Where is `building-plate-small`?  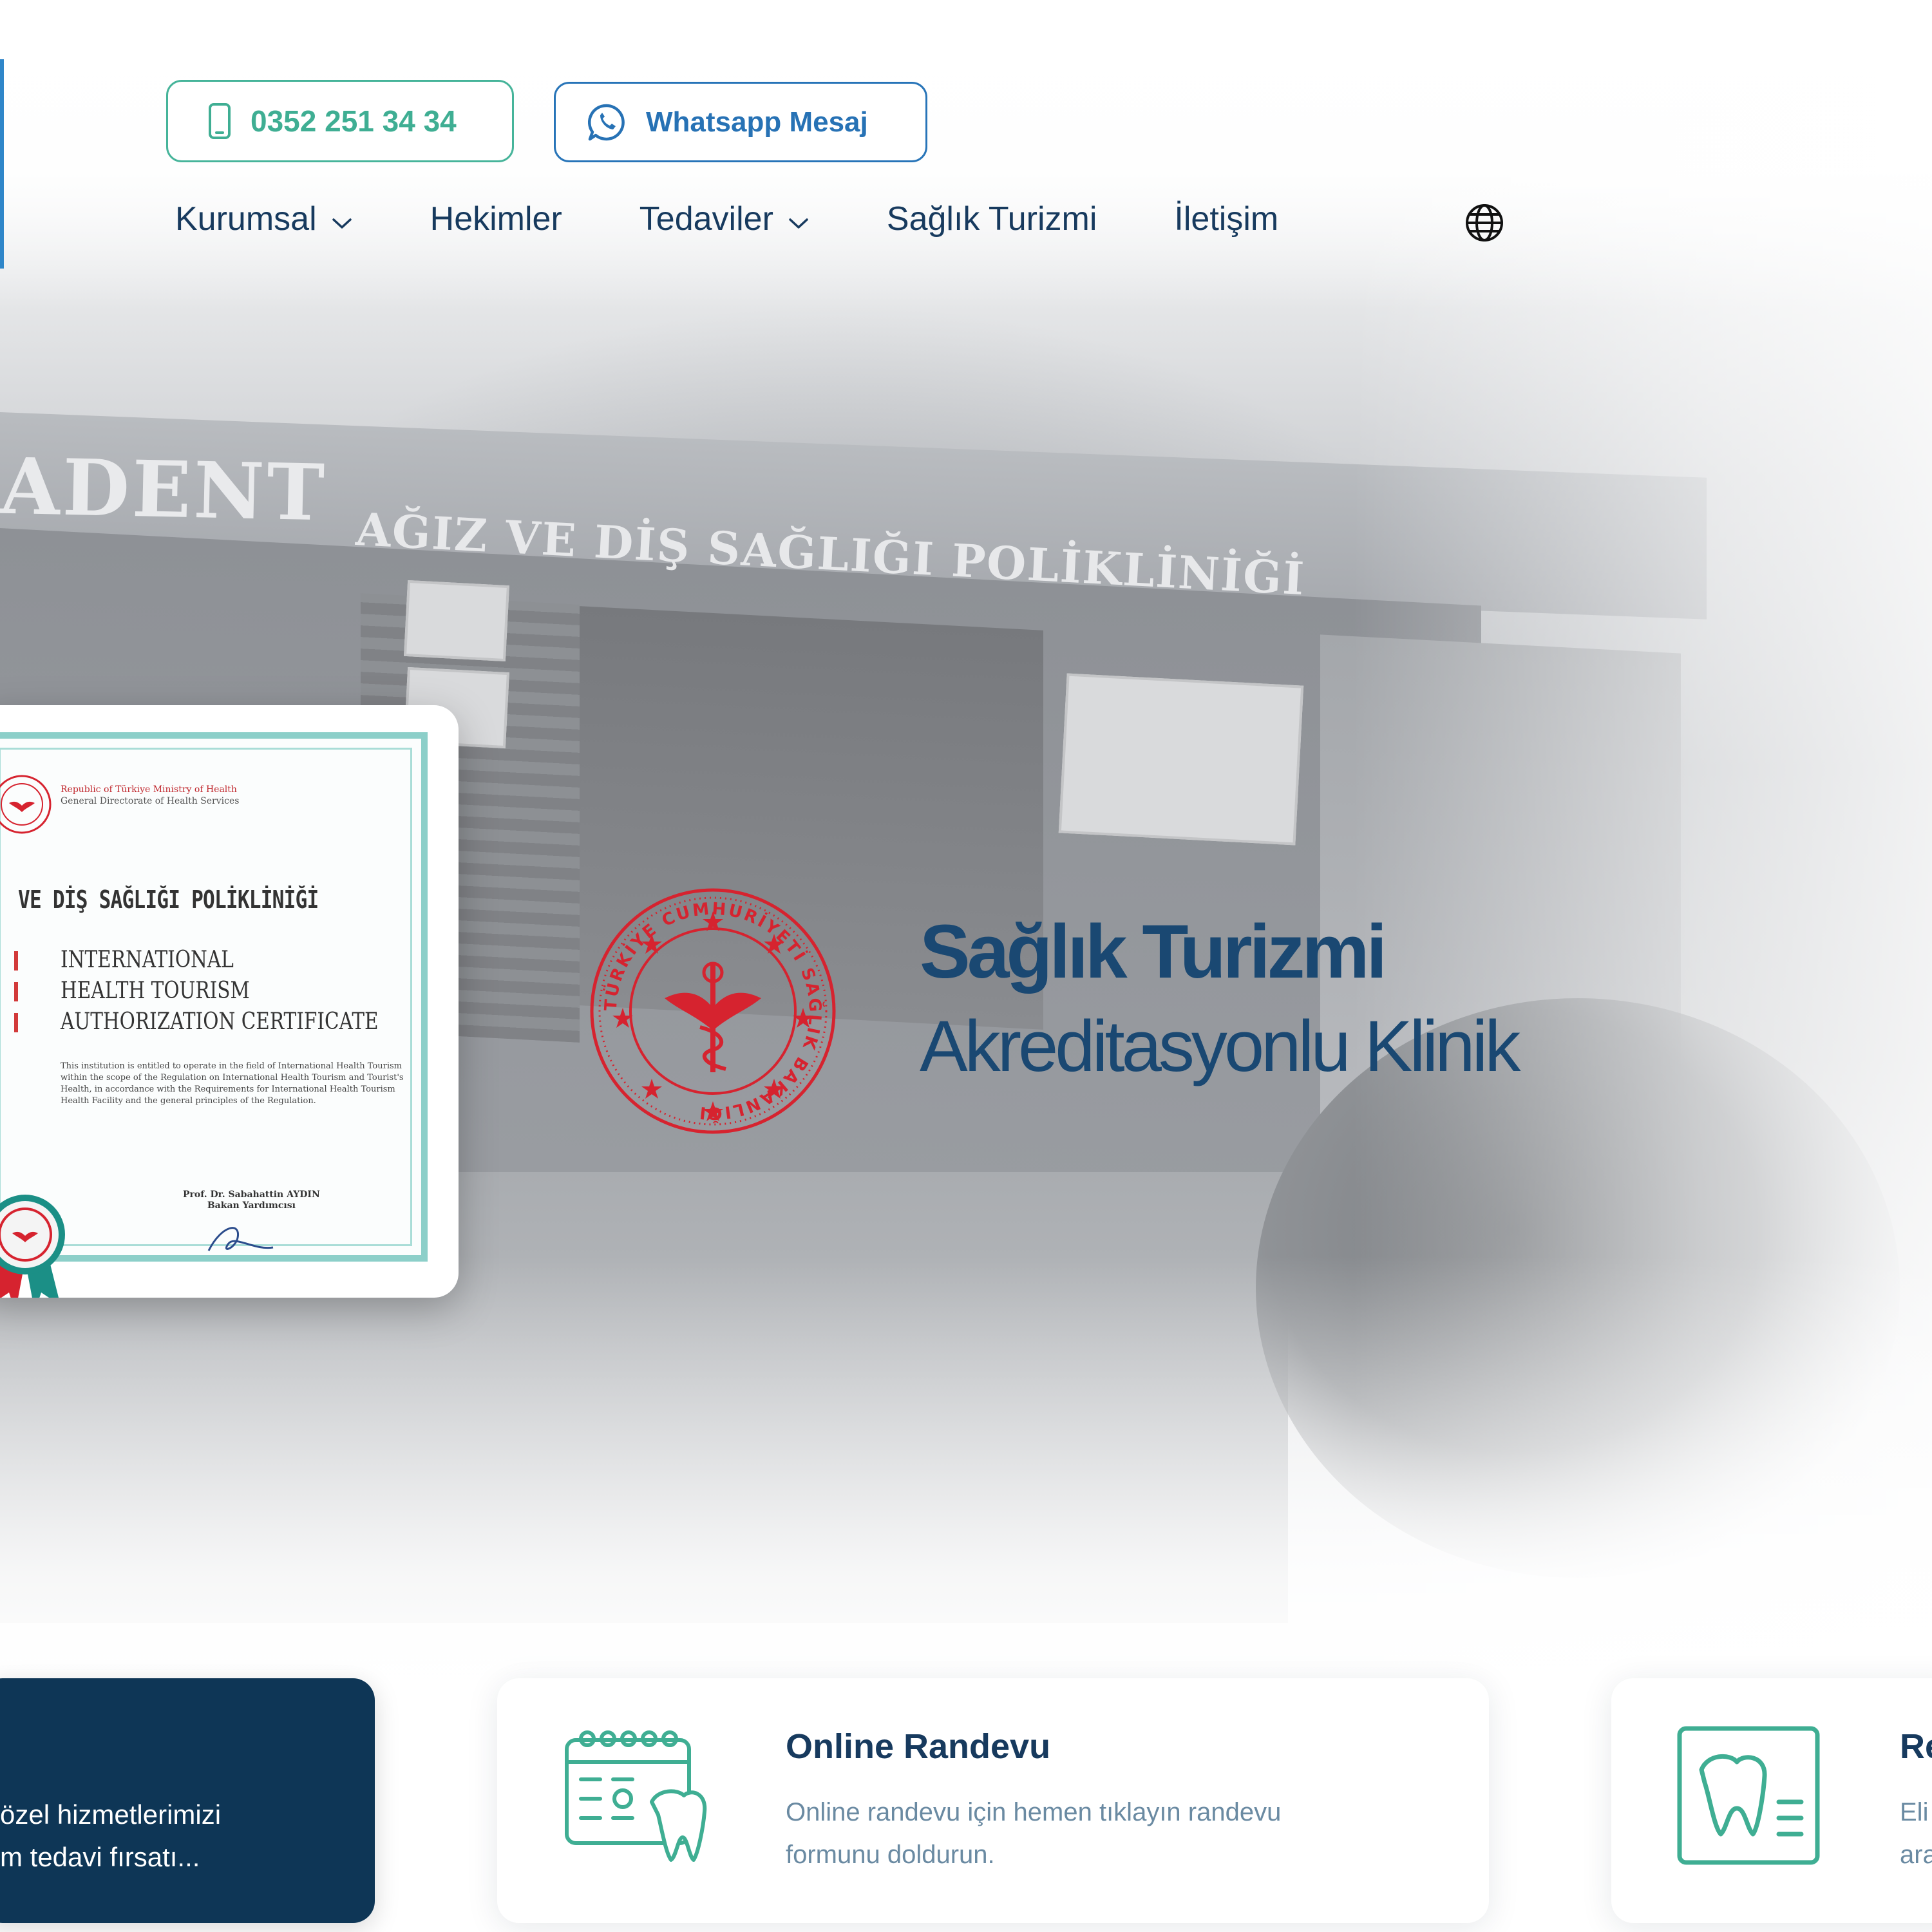 building-plate-small is located at coordinates (457, 621).